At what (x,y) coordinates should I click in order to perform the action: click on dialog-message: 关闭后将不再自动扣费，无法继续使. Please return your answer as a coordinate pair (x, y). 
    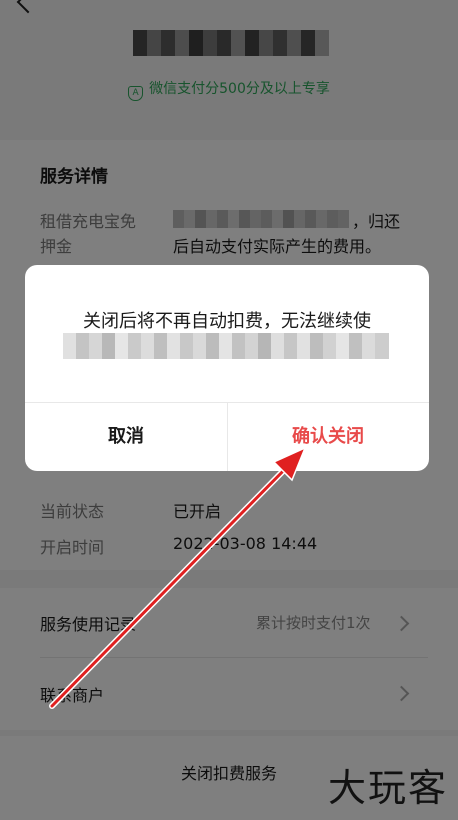
    Looking at the image, I should click on (227, 321).